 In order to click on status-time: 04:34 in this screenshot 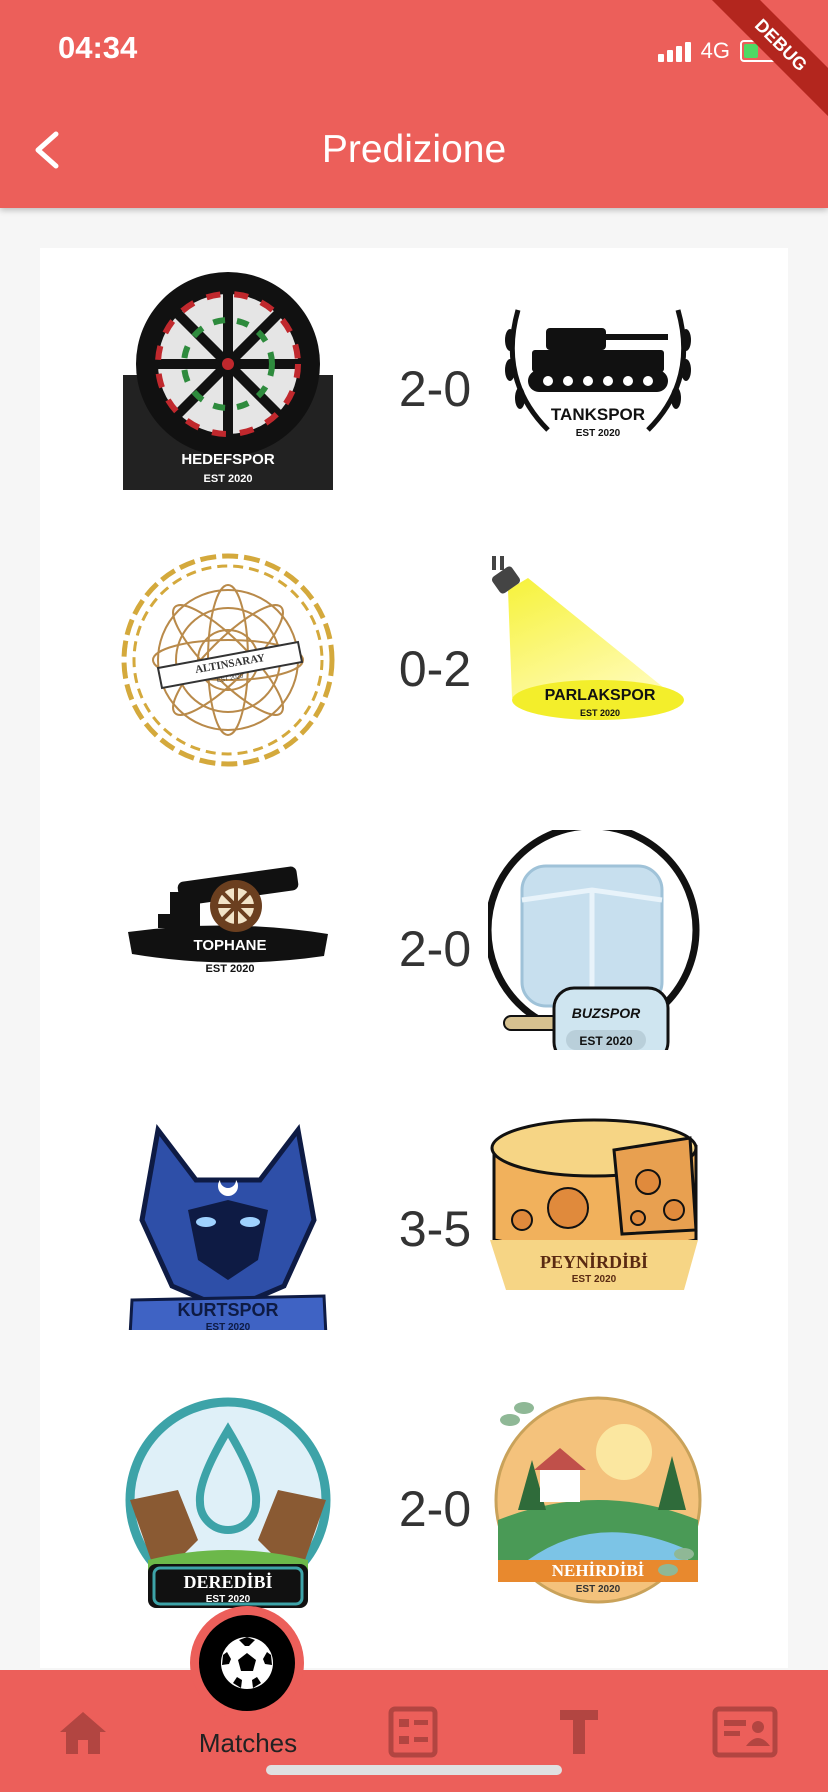, I will do `click(98, 47)`.